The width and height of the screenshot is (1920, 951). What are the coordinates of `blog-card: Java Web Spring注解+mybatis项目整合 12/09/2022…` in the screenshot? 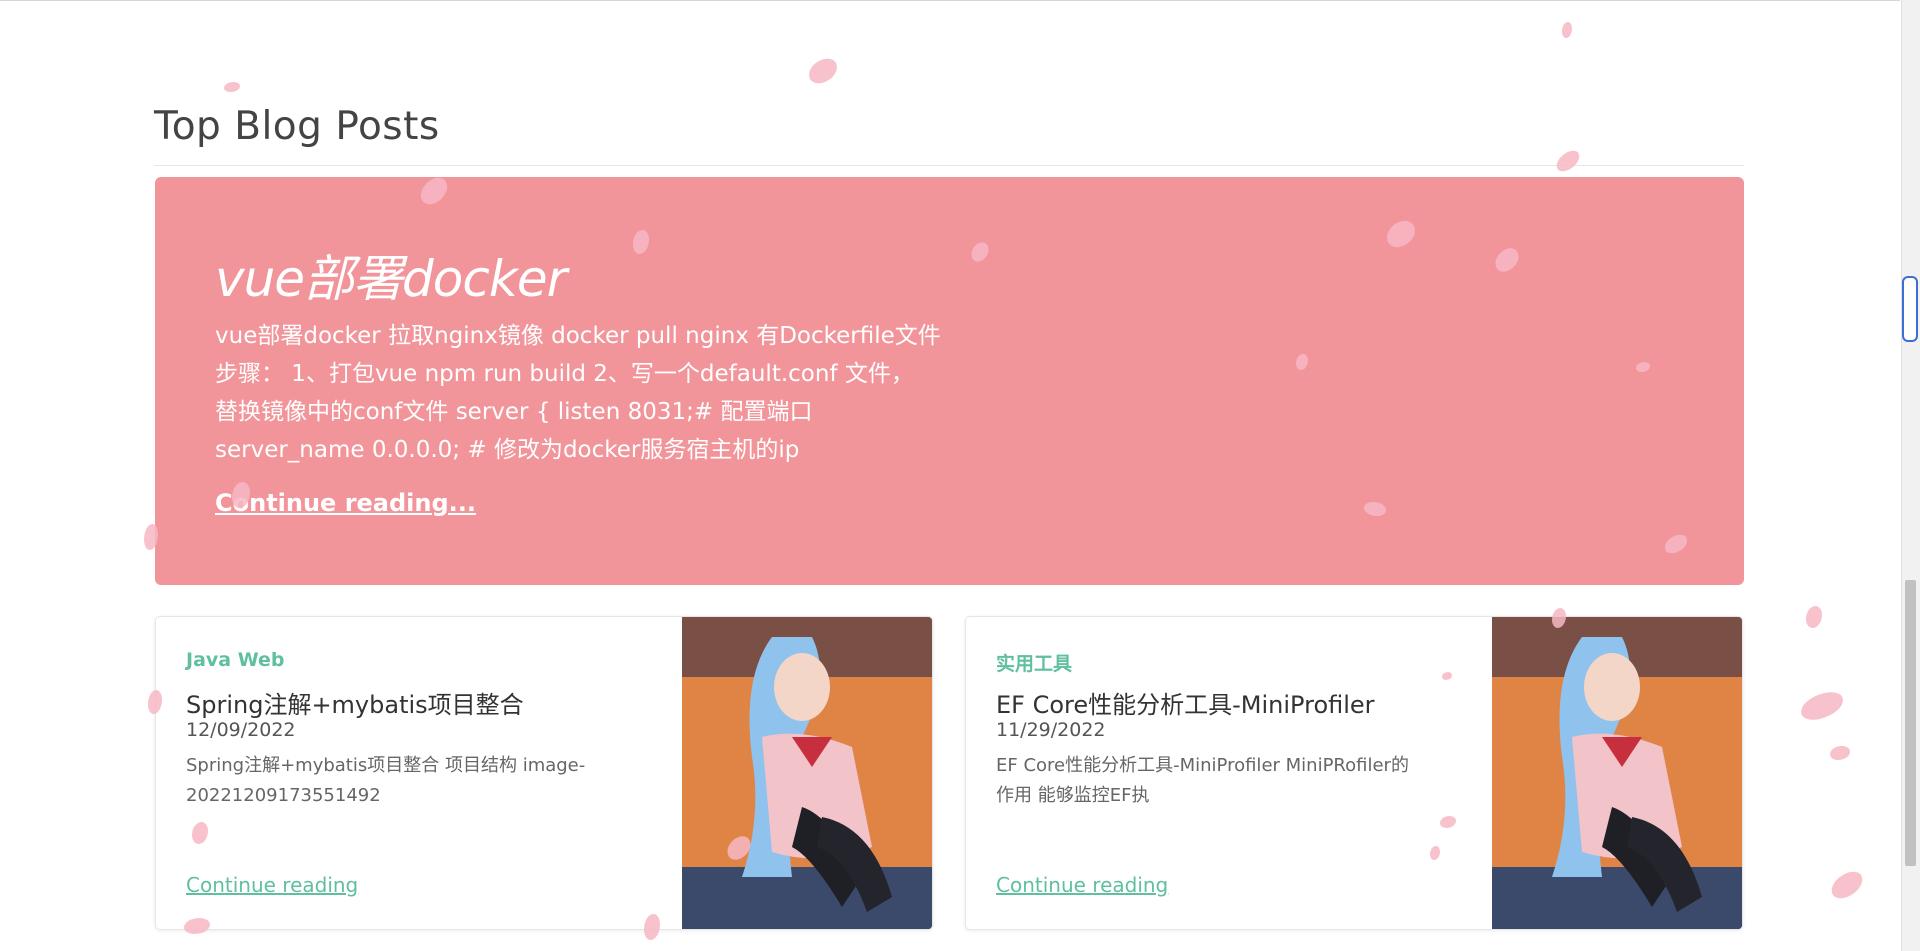 It's located at (544, 773).